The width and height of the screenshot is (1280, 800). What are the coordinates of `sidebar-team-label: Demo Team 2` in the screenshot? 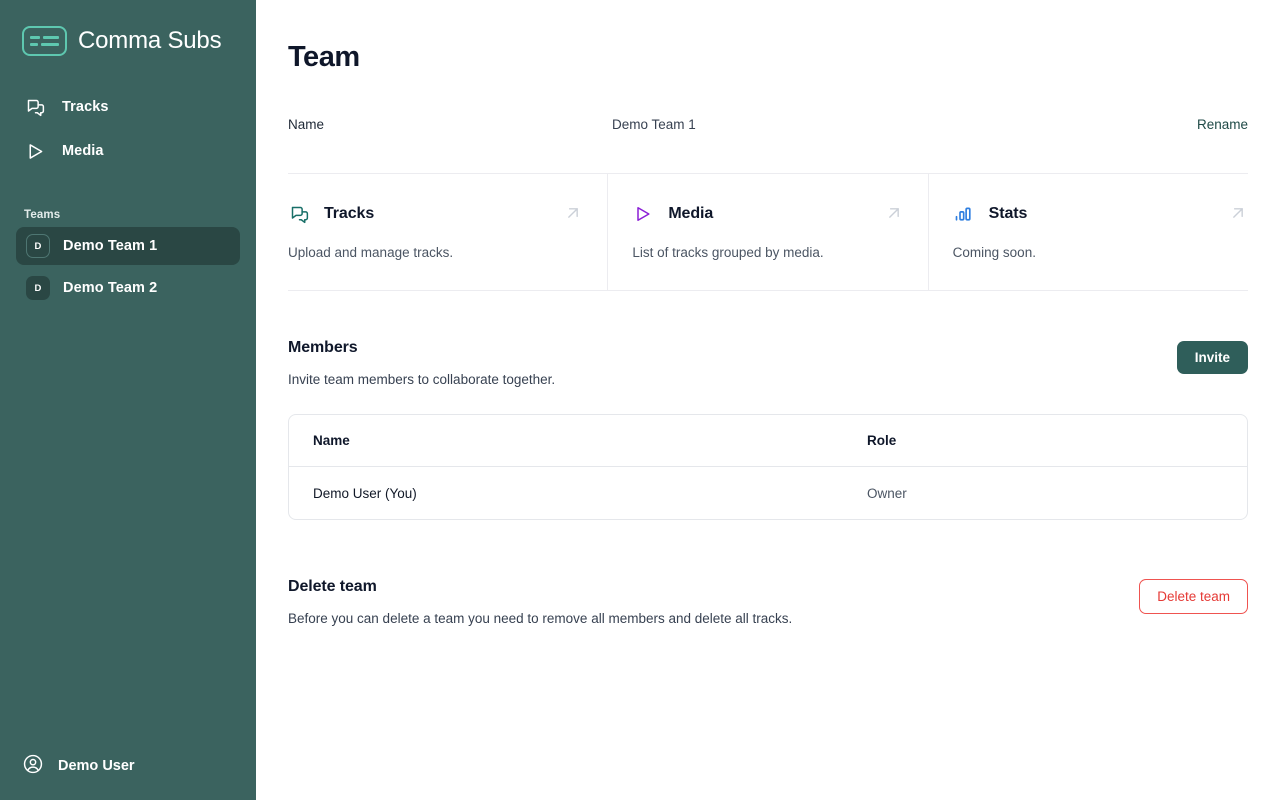 It's located at (110, 288).